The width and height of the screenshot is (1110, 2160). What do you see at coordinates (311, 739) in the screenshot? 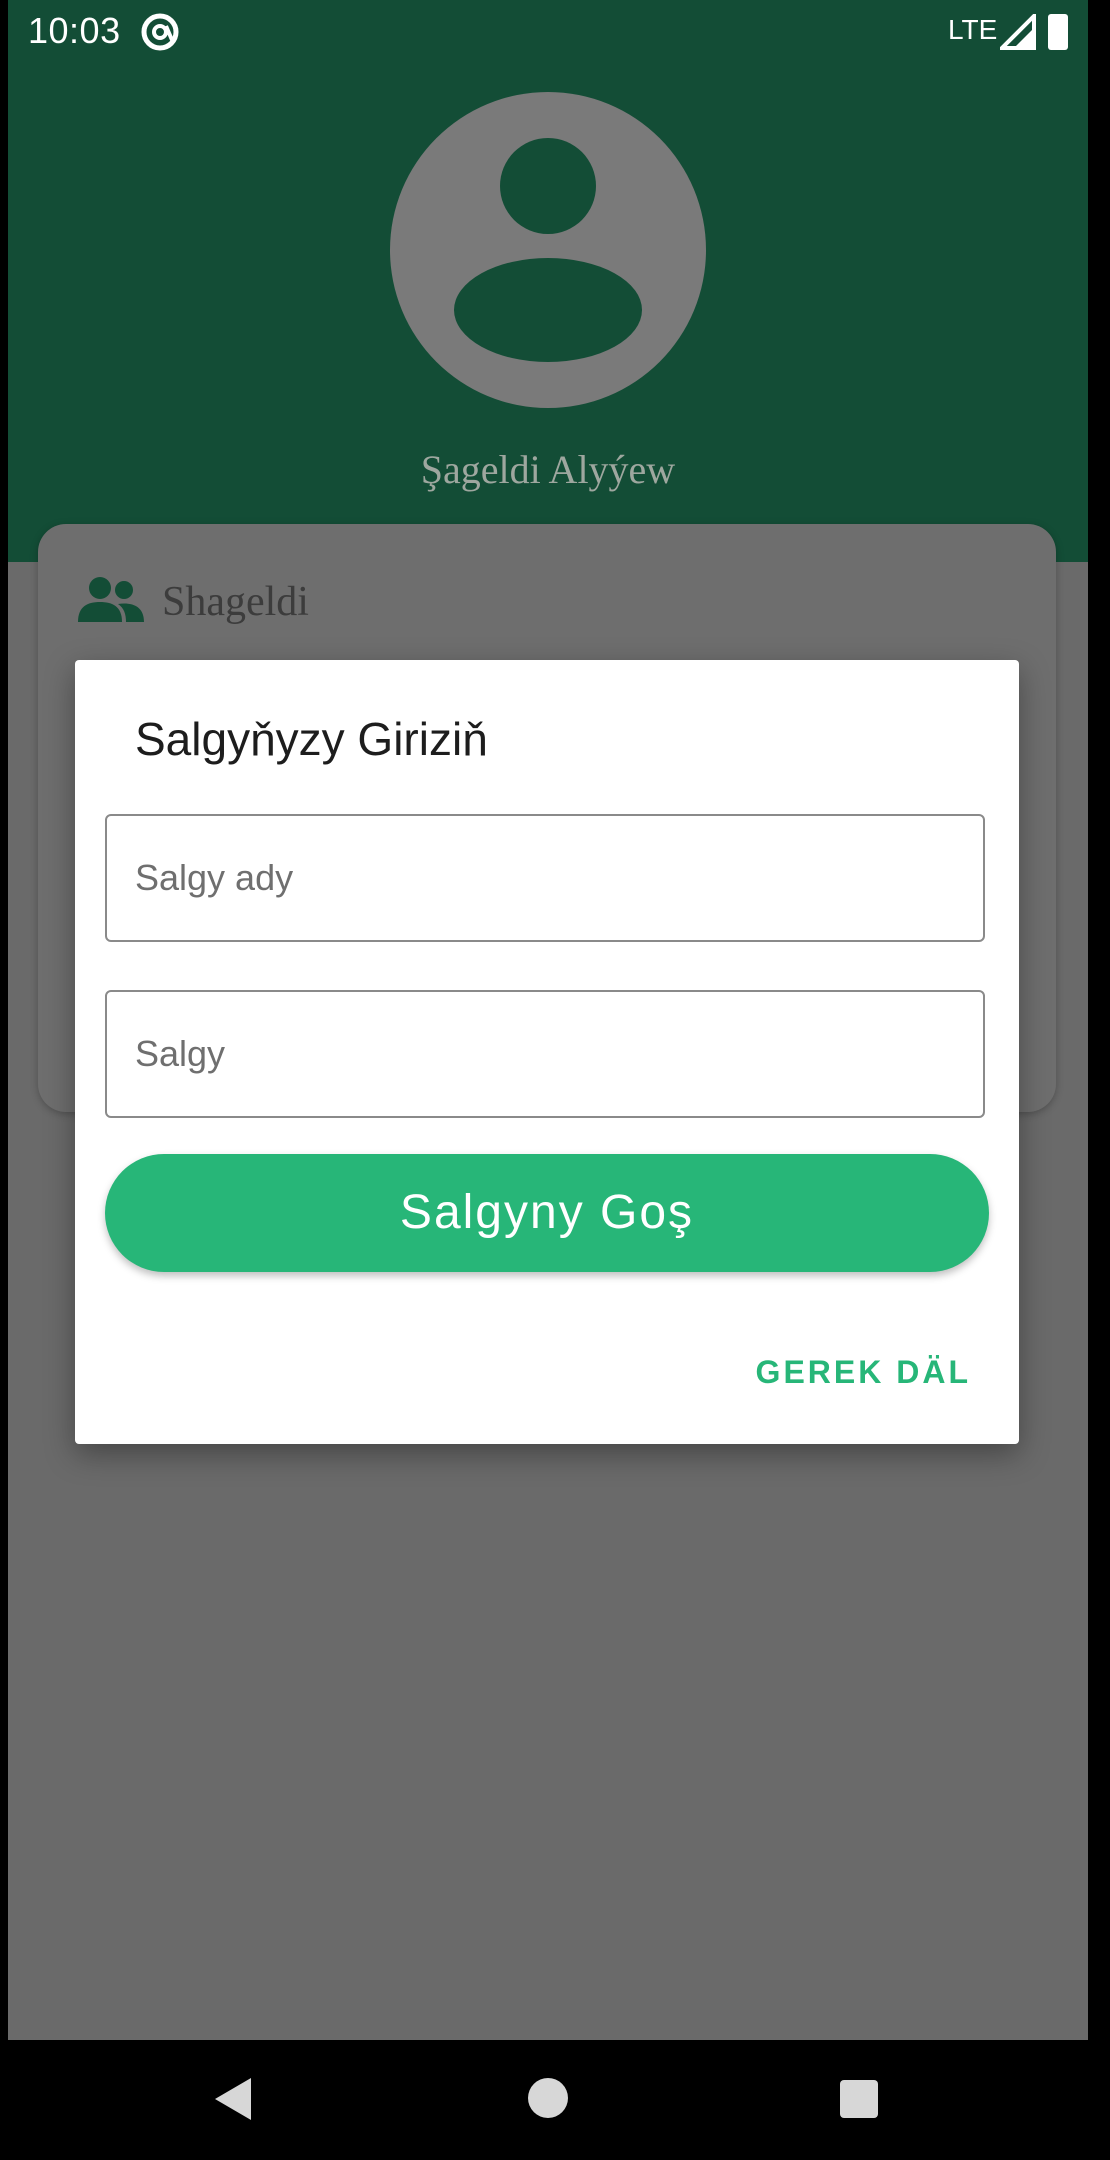
I see `dialog-title: Salgyňyzy Giriziň` at bounding box center [311, 739].